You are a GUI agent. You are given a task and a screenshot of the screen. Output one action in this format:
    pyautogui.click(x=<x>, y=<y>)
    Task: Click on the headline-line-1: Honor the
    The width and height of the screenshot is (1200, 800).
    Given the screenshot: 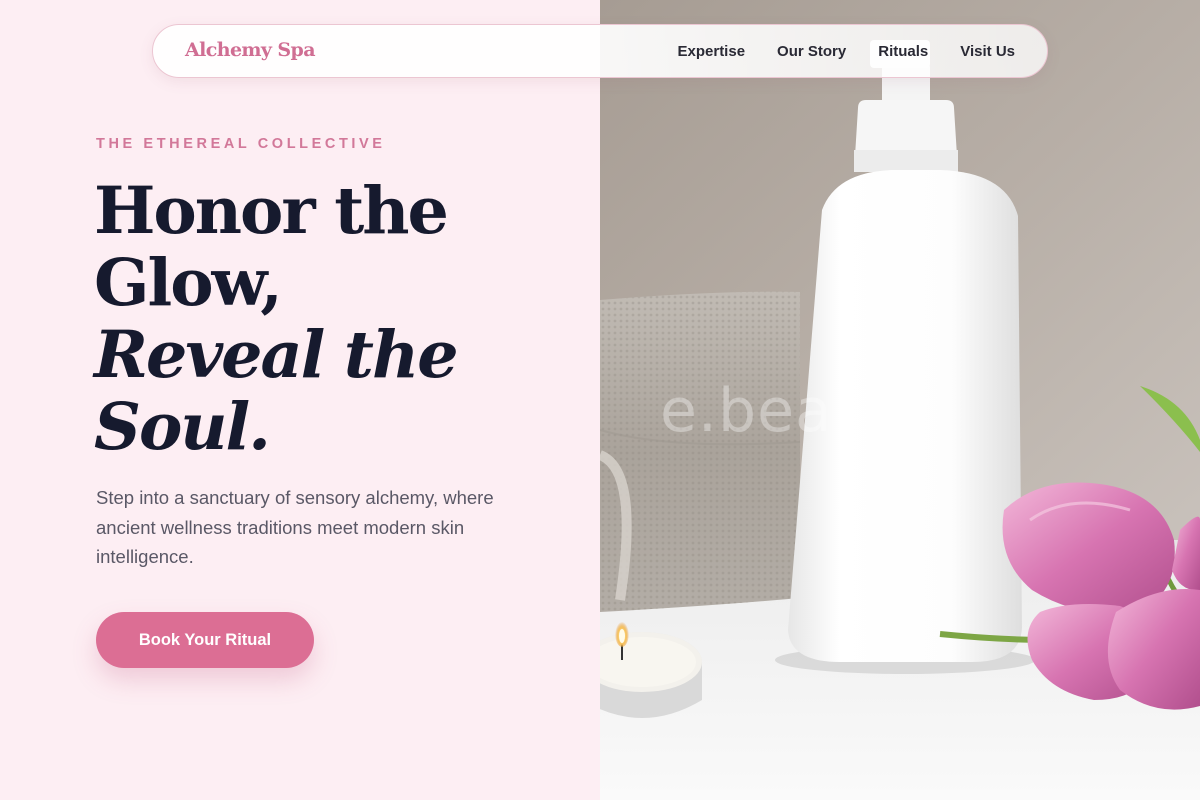 What is the action you would take?
    pyautogui.click(x=271, y=211)
    